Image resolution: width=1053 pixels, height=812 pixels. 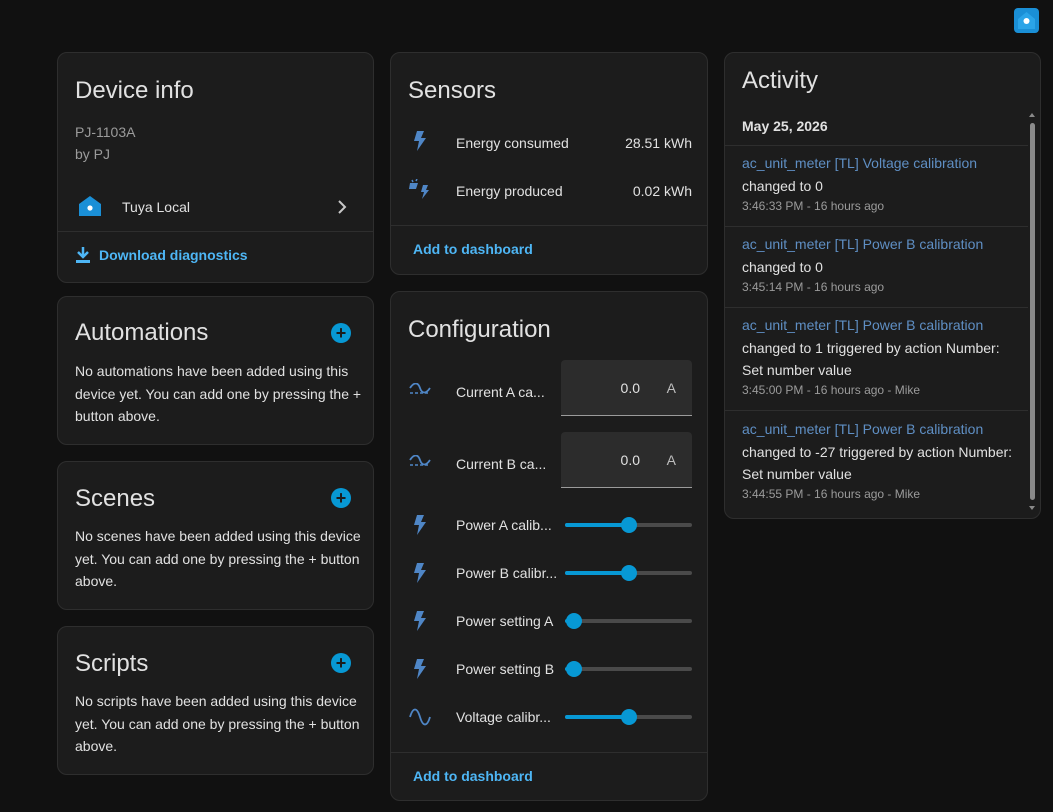 I want to click on activity-time: 3:45:14 PM - 16 hours ago, so click(x=813, y=287).